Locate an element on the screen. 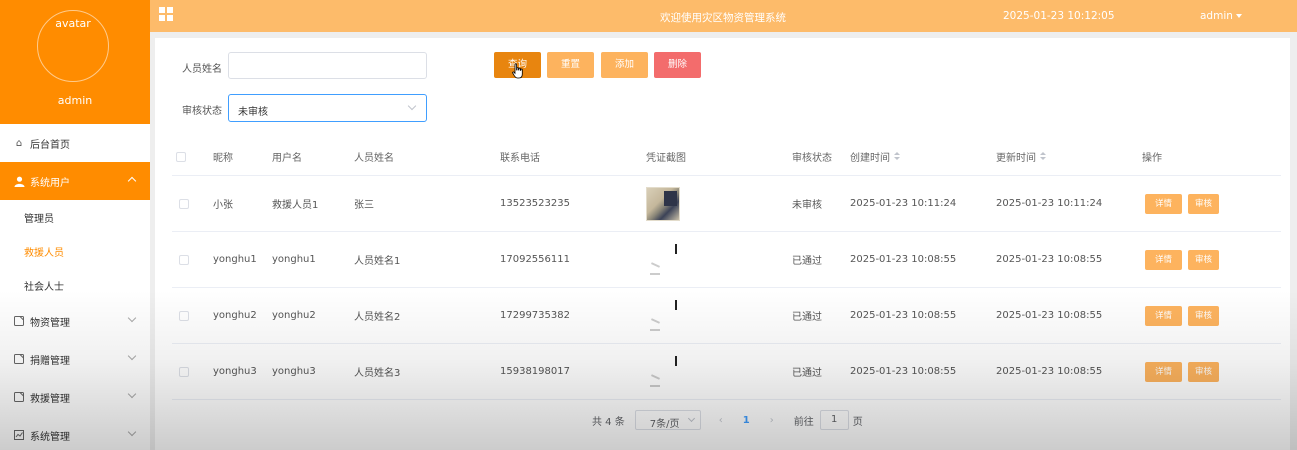 This screenshot has height=450, width=1297. sidebar-item-home: ⌂ 后台首页 is located at coordinates (75, 143).